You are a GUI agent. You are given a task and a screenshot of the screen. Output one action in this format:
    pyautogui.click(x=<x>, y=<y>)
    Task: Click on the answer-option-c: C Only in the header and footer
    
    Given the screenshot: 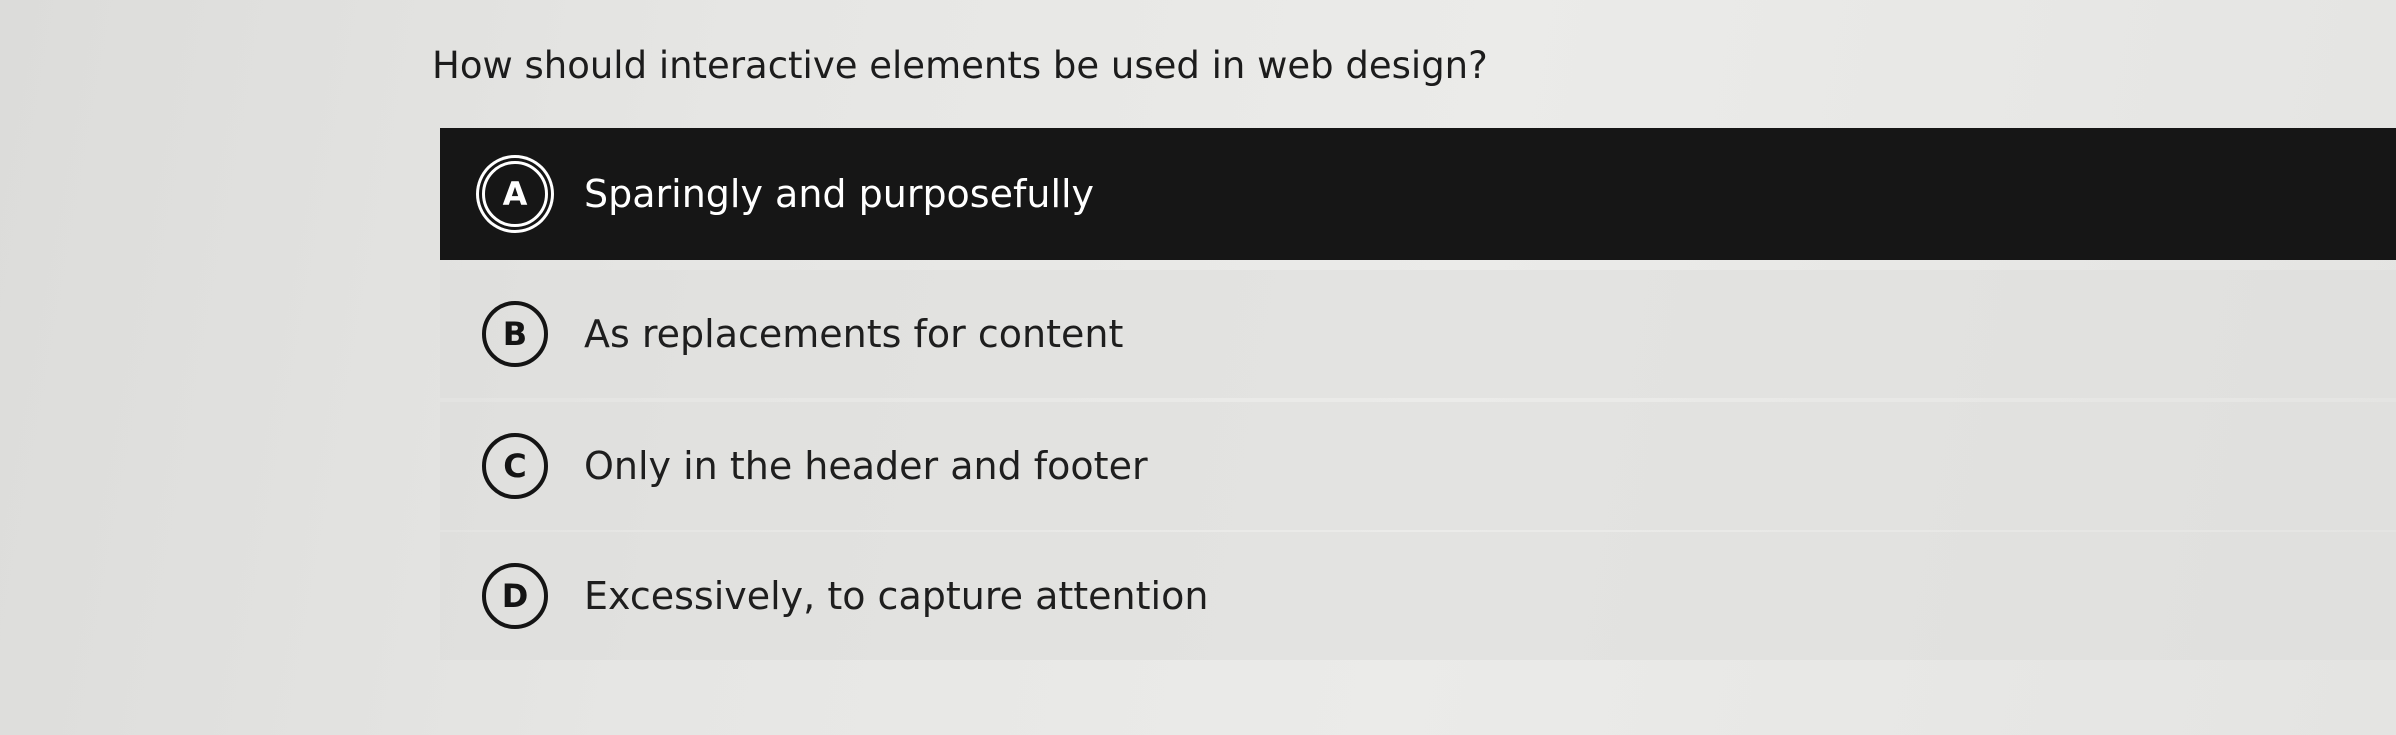 What is the action you would take?
    pyautogui.click(x=1418, y=466)
    